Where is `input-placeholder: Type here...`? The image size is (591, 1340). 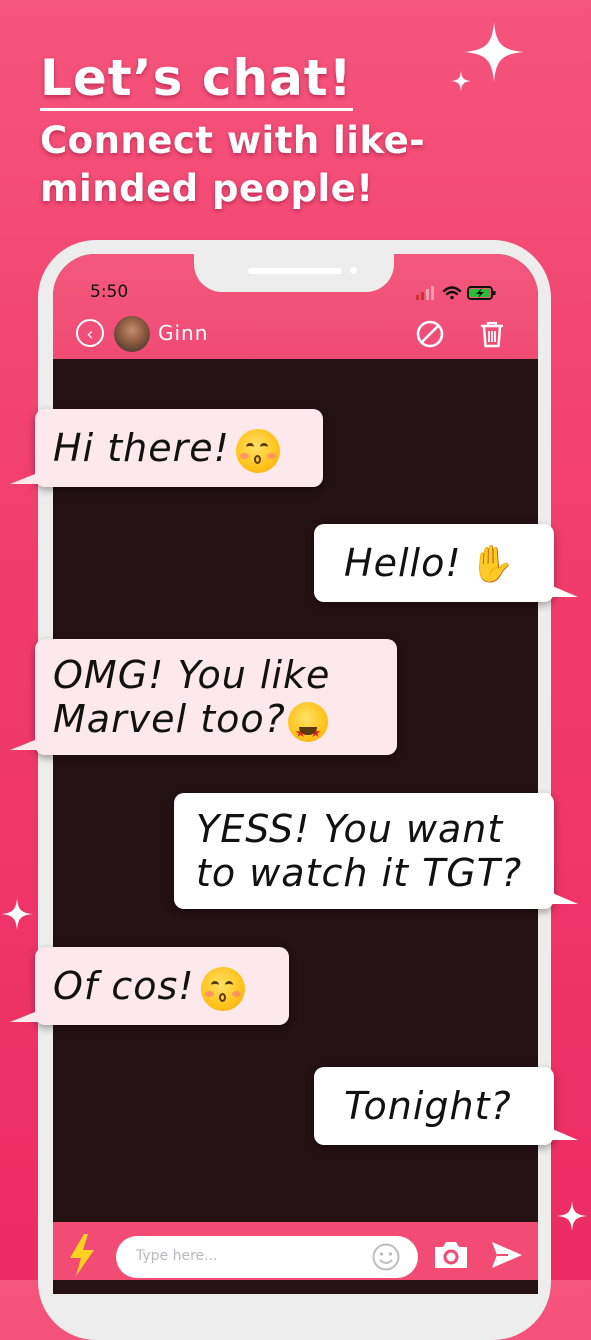
input-placeholder: Type here... is located at coordinates (177, 1256).